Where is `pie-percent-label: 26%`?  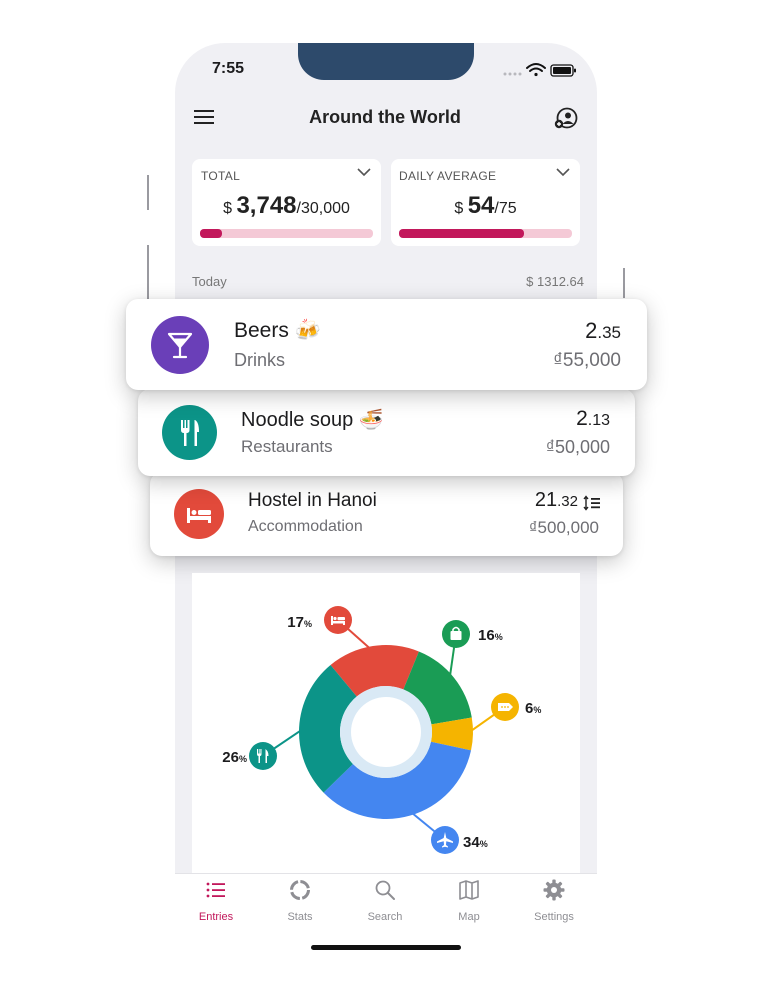
pie-percent-label: 26% is located at coordinates (234, 757).